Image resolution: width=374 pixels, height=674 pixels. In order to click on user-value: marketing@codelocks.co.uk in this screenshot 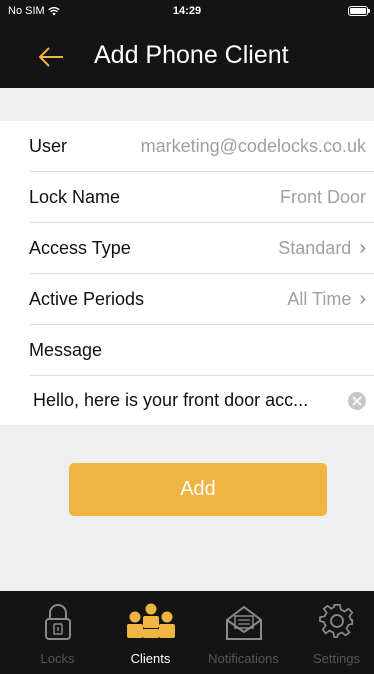, I will do `click(253, 146)`.